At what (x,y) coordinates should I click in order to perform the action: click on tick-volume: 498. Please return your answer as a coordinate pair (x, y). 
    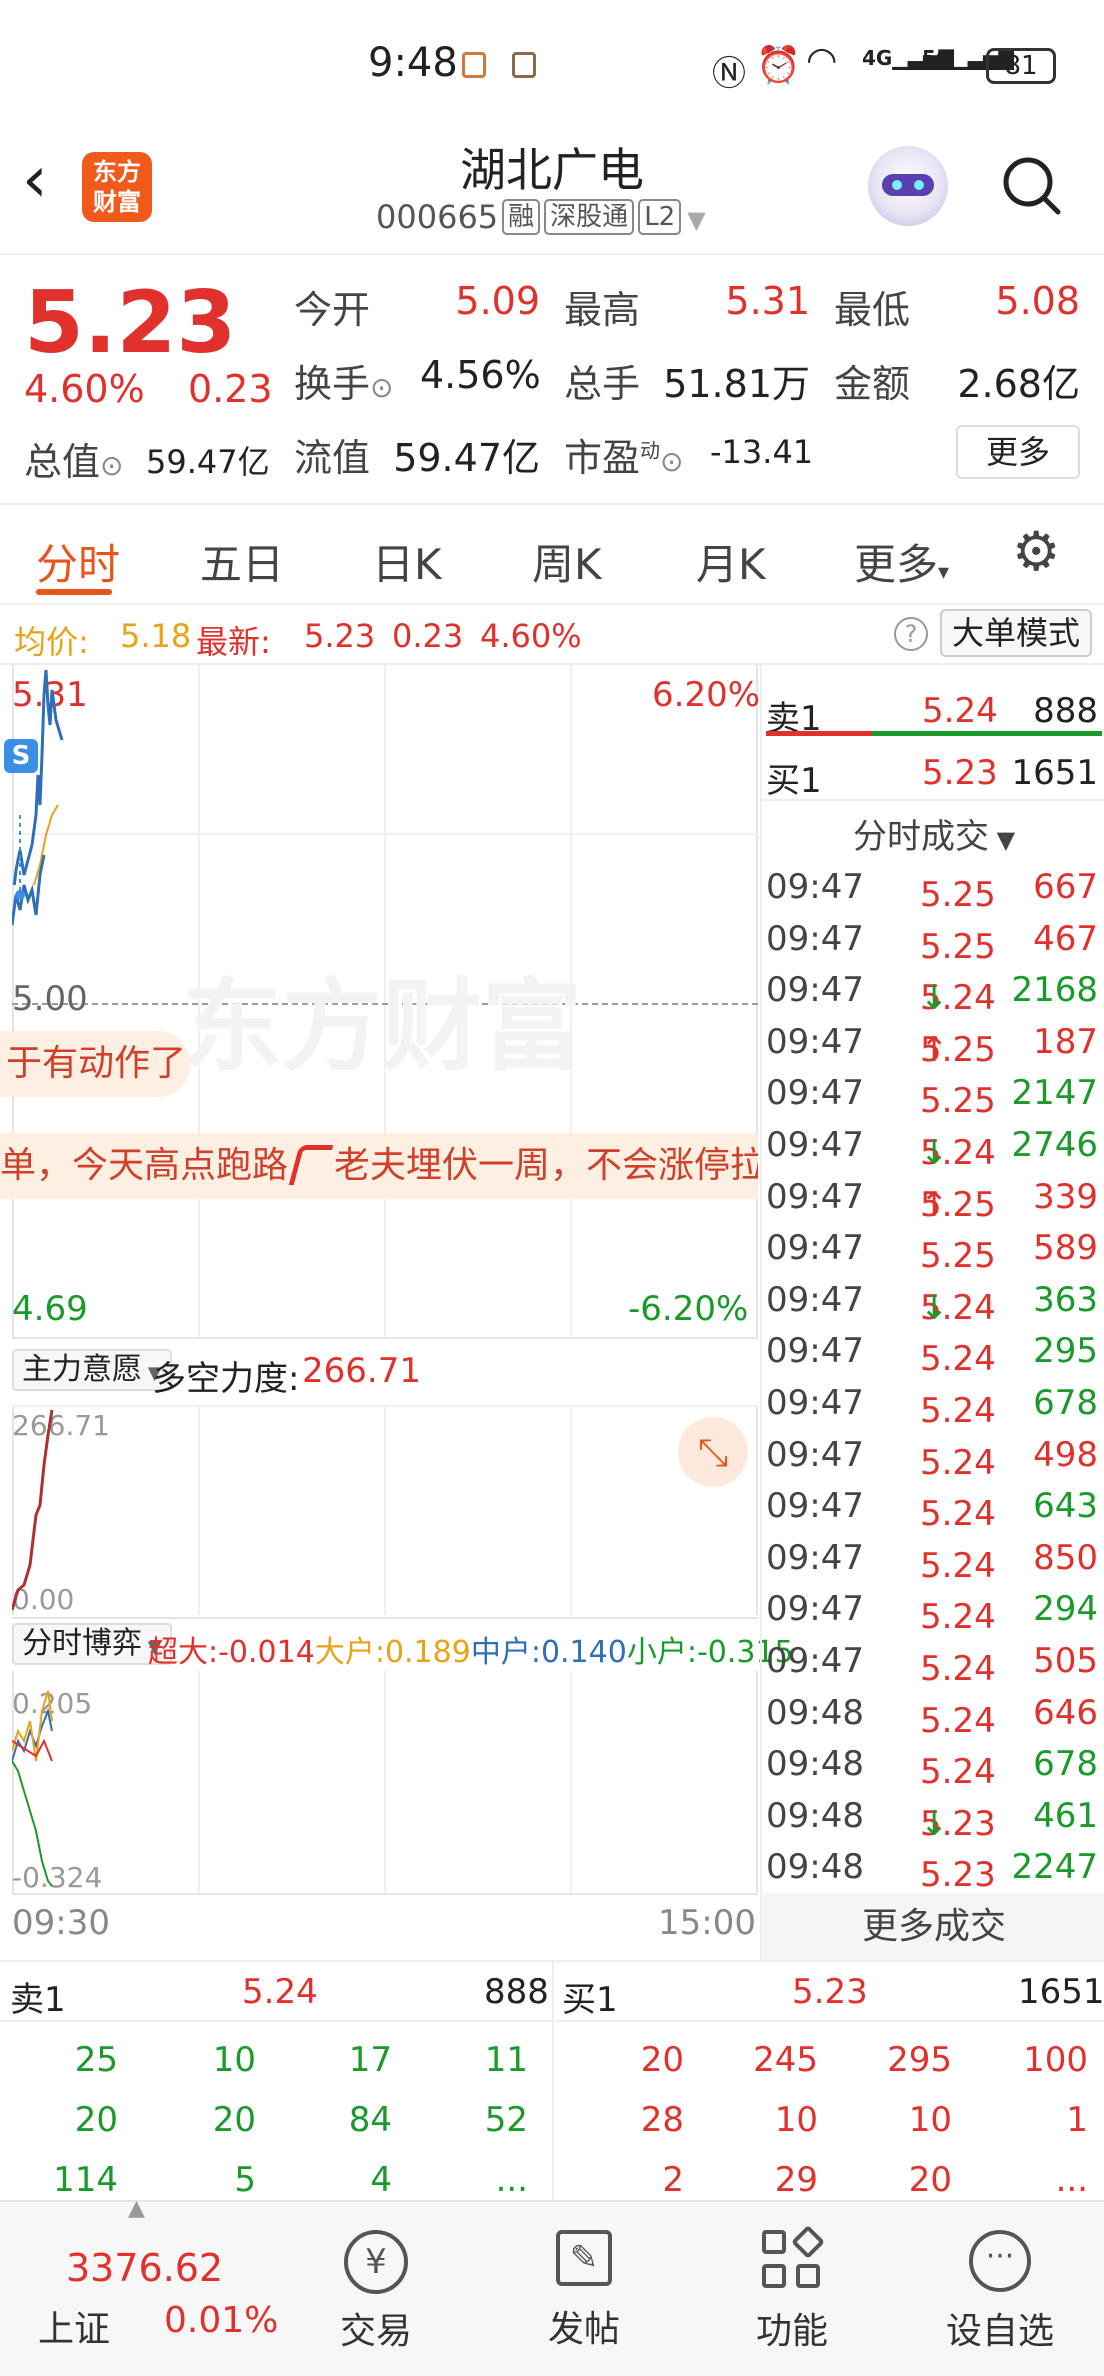
    Looking at the image, I should click on (1065, 1454).